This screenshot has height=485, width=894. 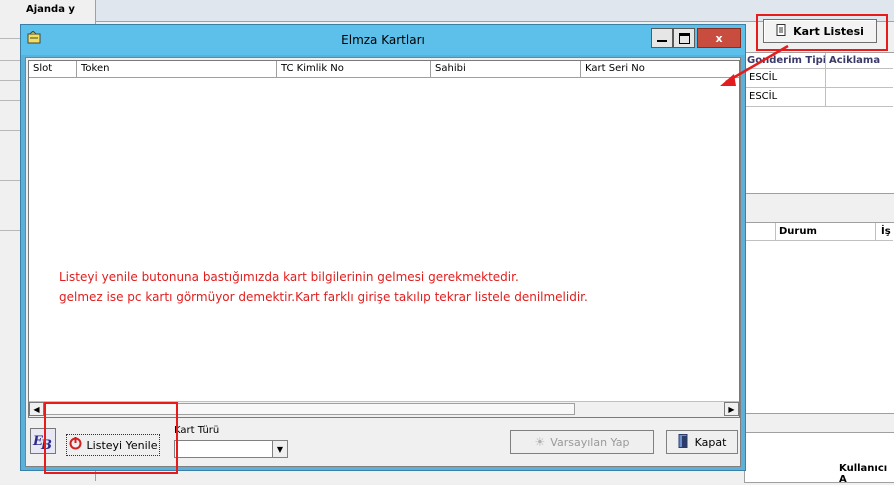 What do you see at coordinates (231, 449) in the screenshot?
I see `kart-turu-select: ▼` at bounding box center [231, 449].